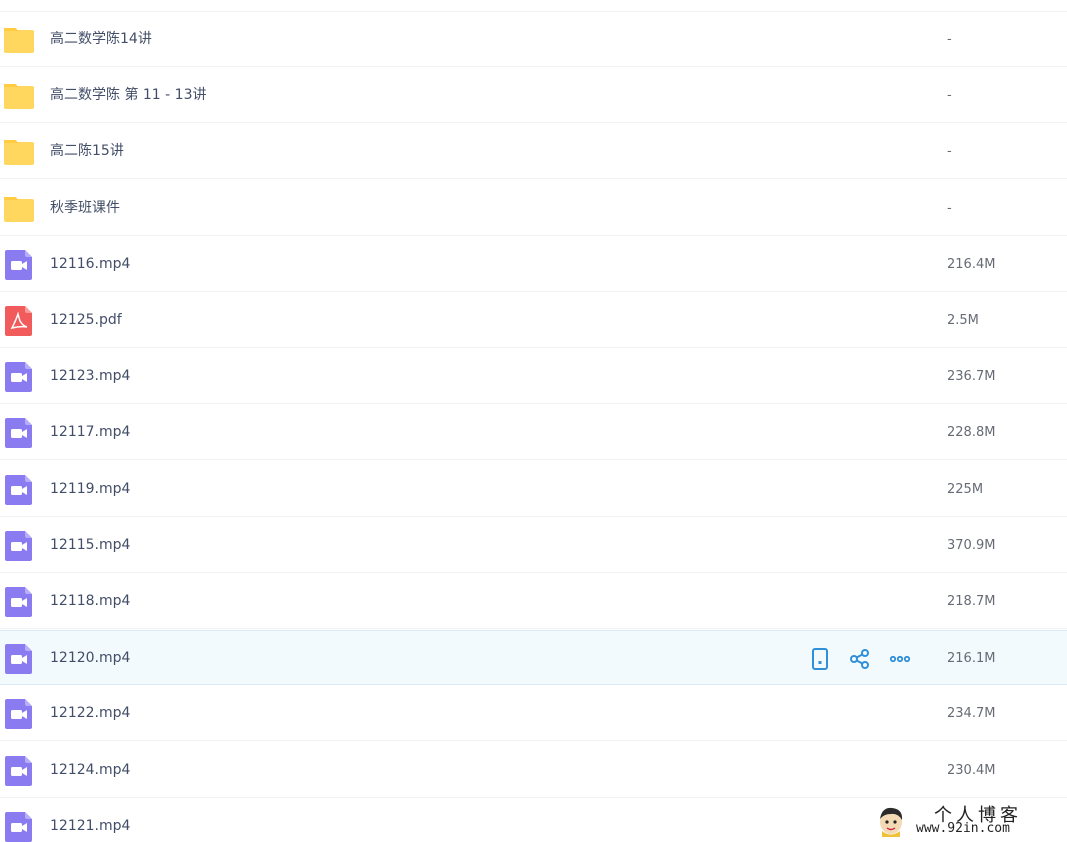  What do you see at coordinates (85, 208) in the screenshot?
I see `file-name-link: 秋季班课件` at bounding box center [85, 208].